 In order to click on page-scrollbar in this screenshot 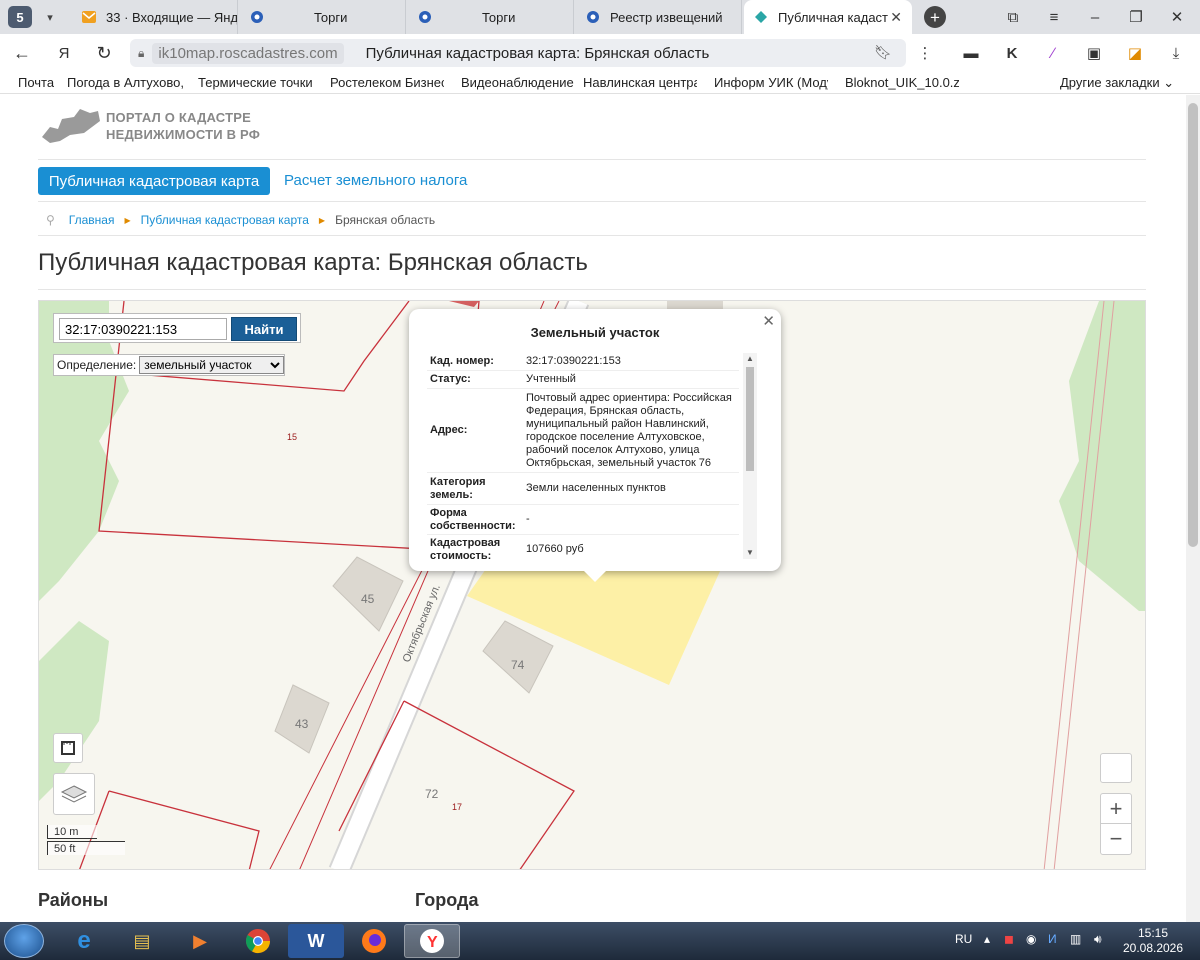, I will do `click(1193, 508)`.